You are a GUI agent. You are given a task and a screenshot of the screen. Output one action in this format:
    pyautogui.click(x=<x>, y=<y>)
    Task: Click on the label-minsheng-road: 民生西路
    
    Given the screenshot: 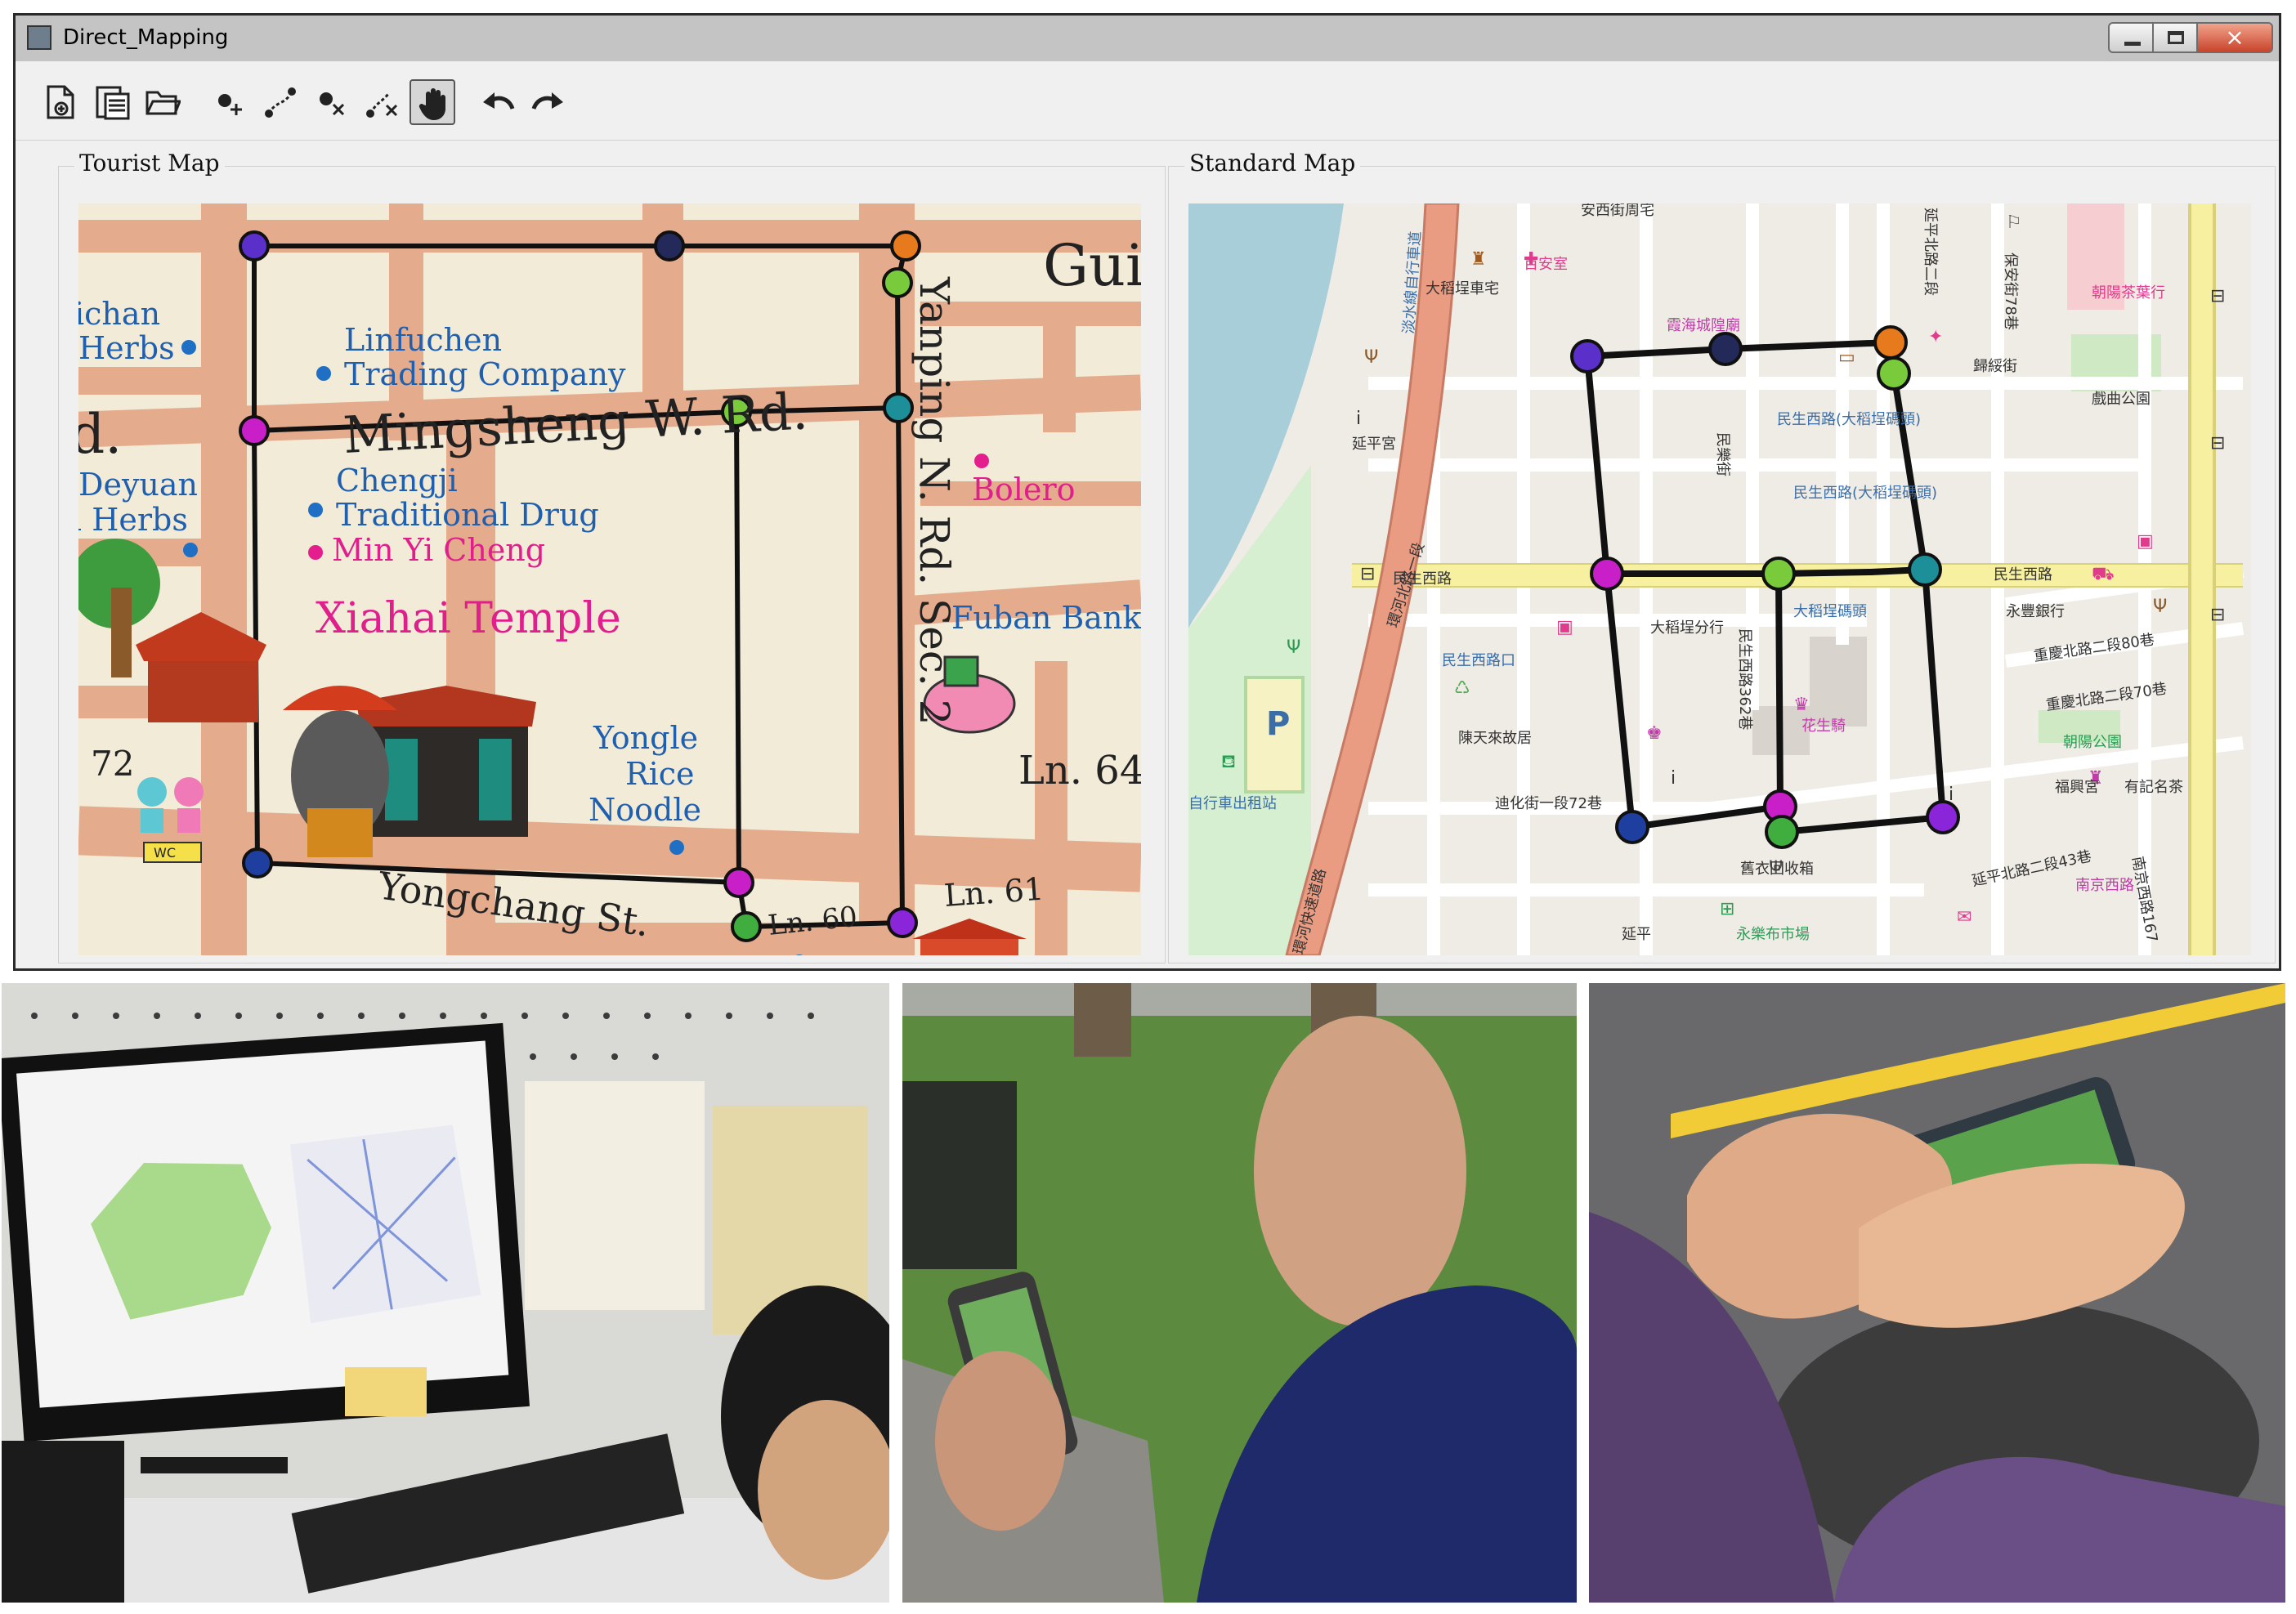 What is the action you would take?
    pyautogui.click(x=2023, y=574)
    